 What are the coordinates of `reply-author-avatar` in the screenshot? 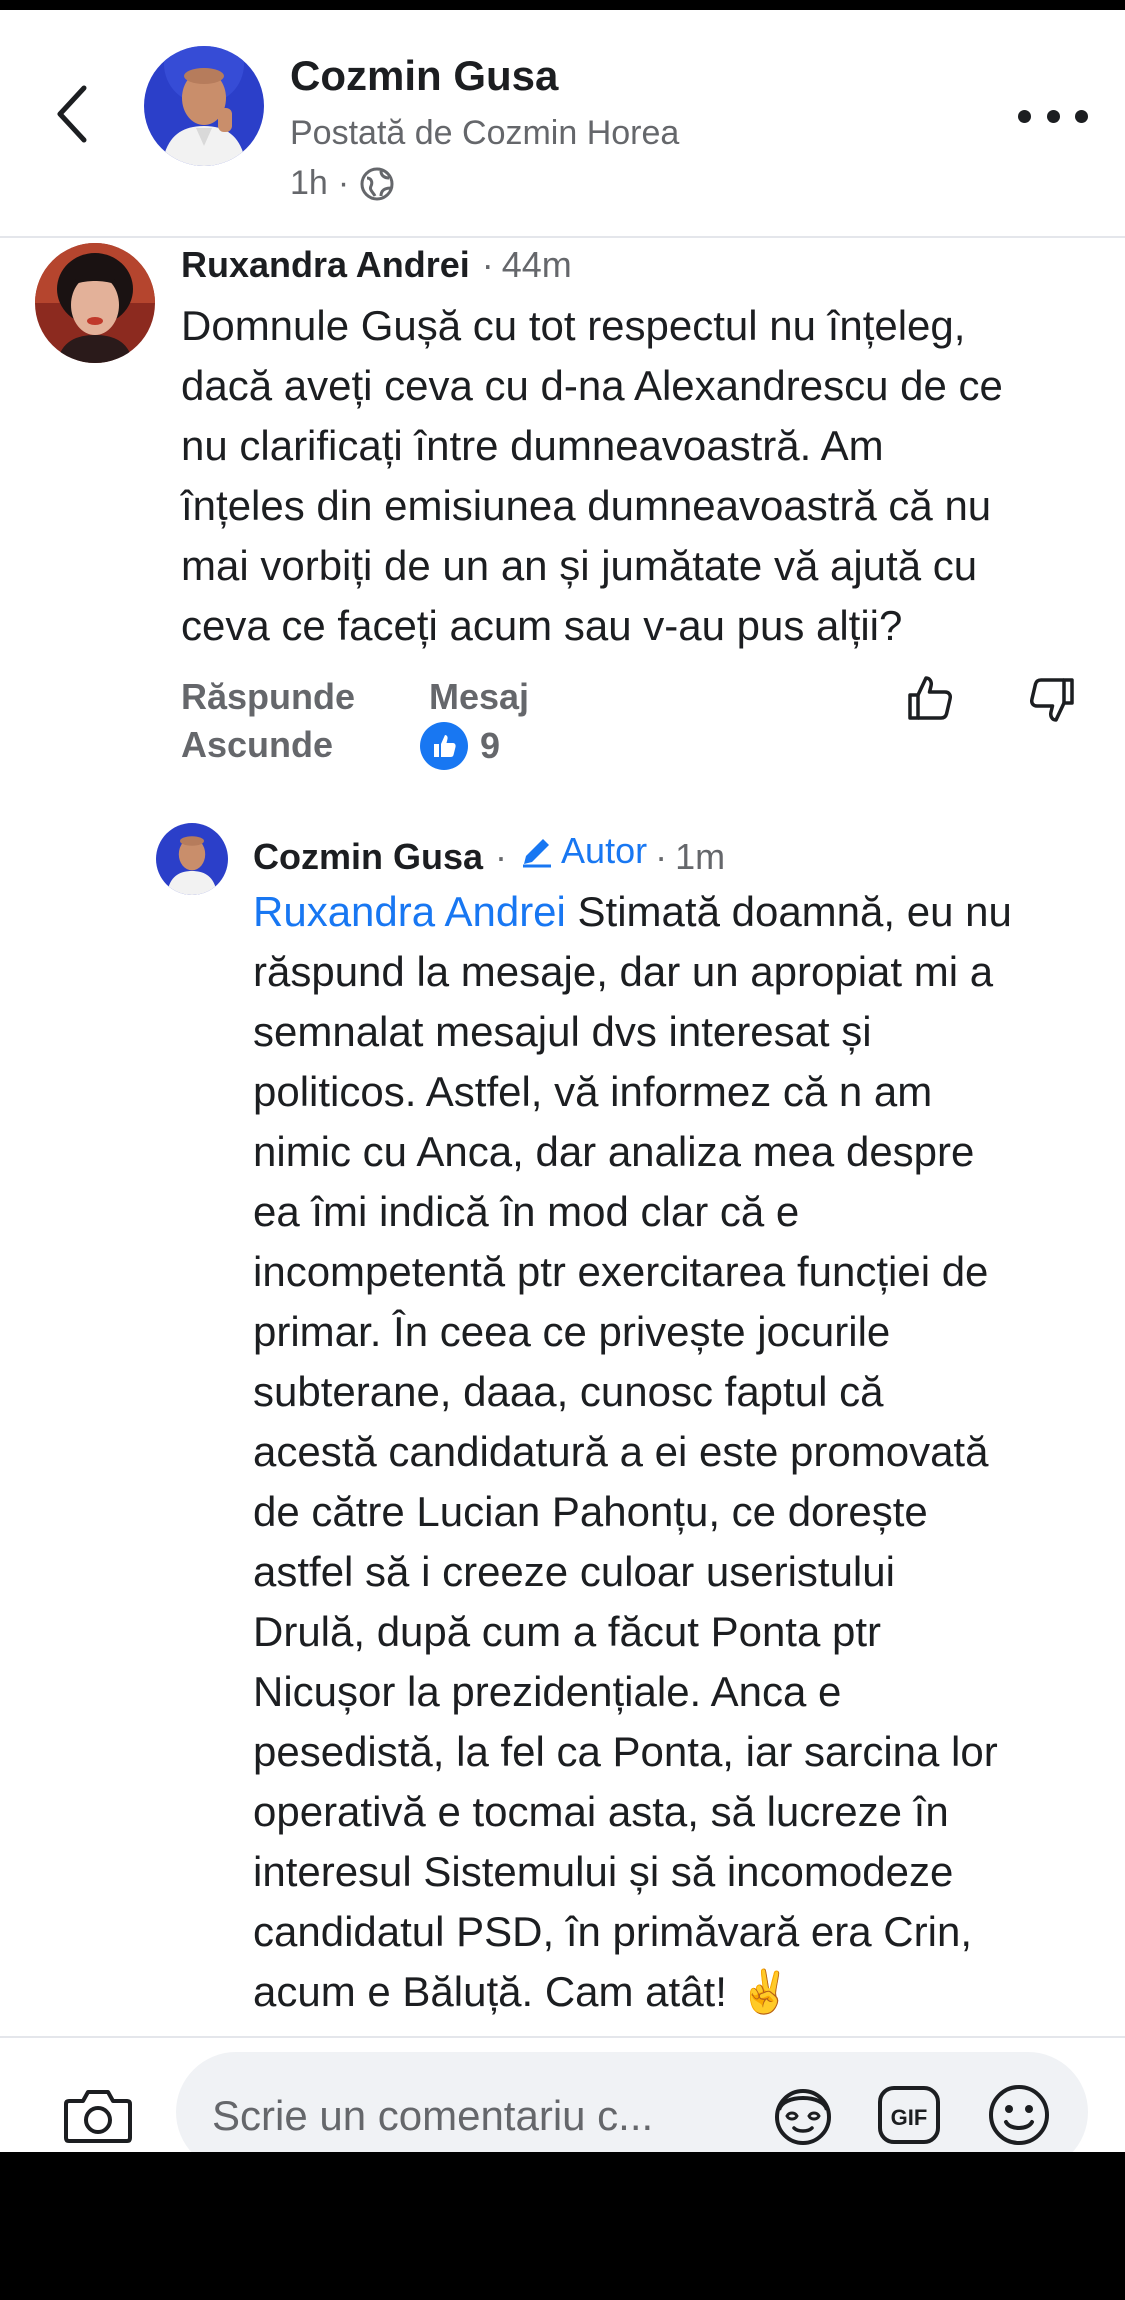 It's located at (192, 859).